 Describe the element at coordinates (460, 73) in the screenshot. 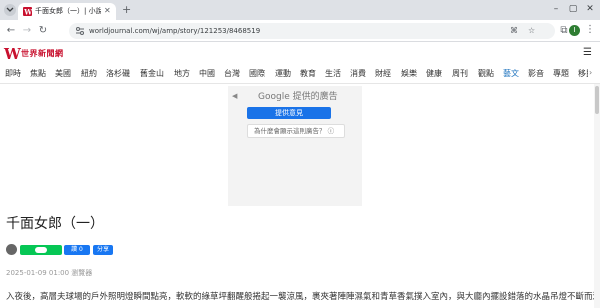

I see `category-item: 周刊` at that location.